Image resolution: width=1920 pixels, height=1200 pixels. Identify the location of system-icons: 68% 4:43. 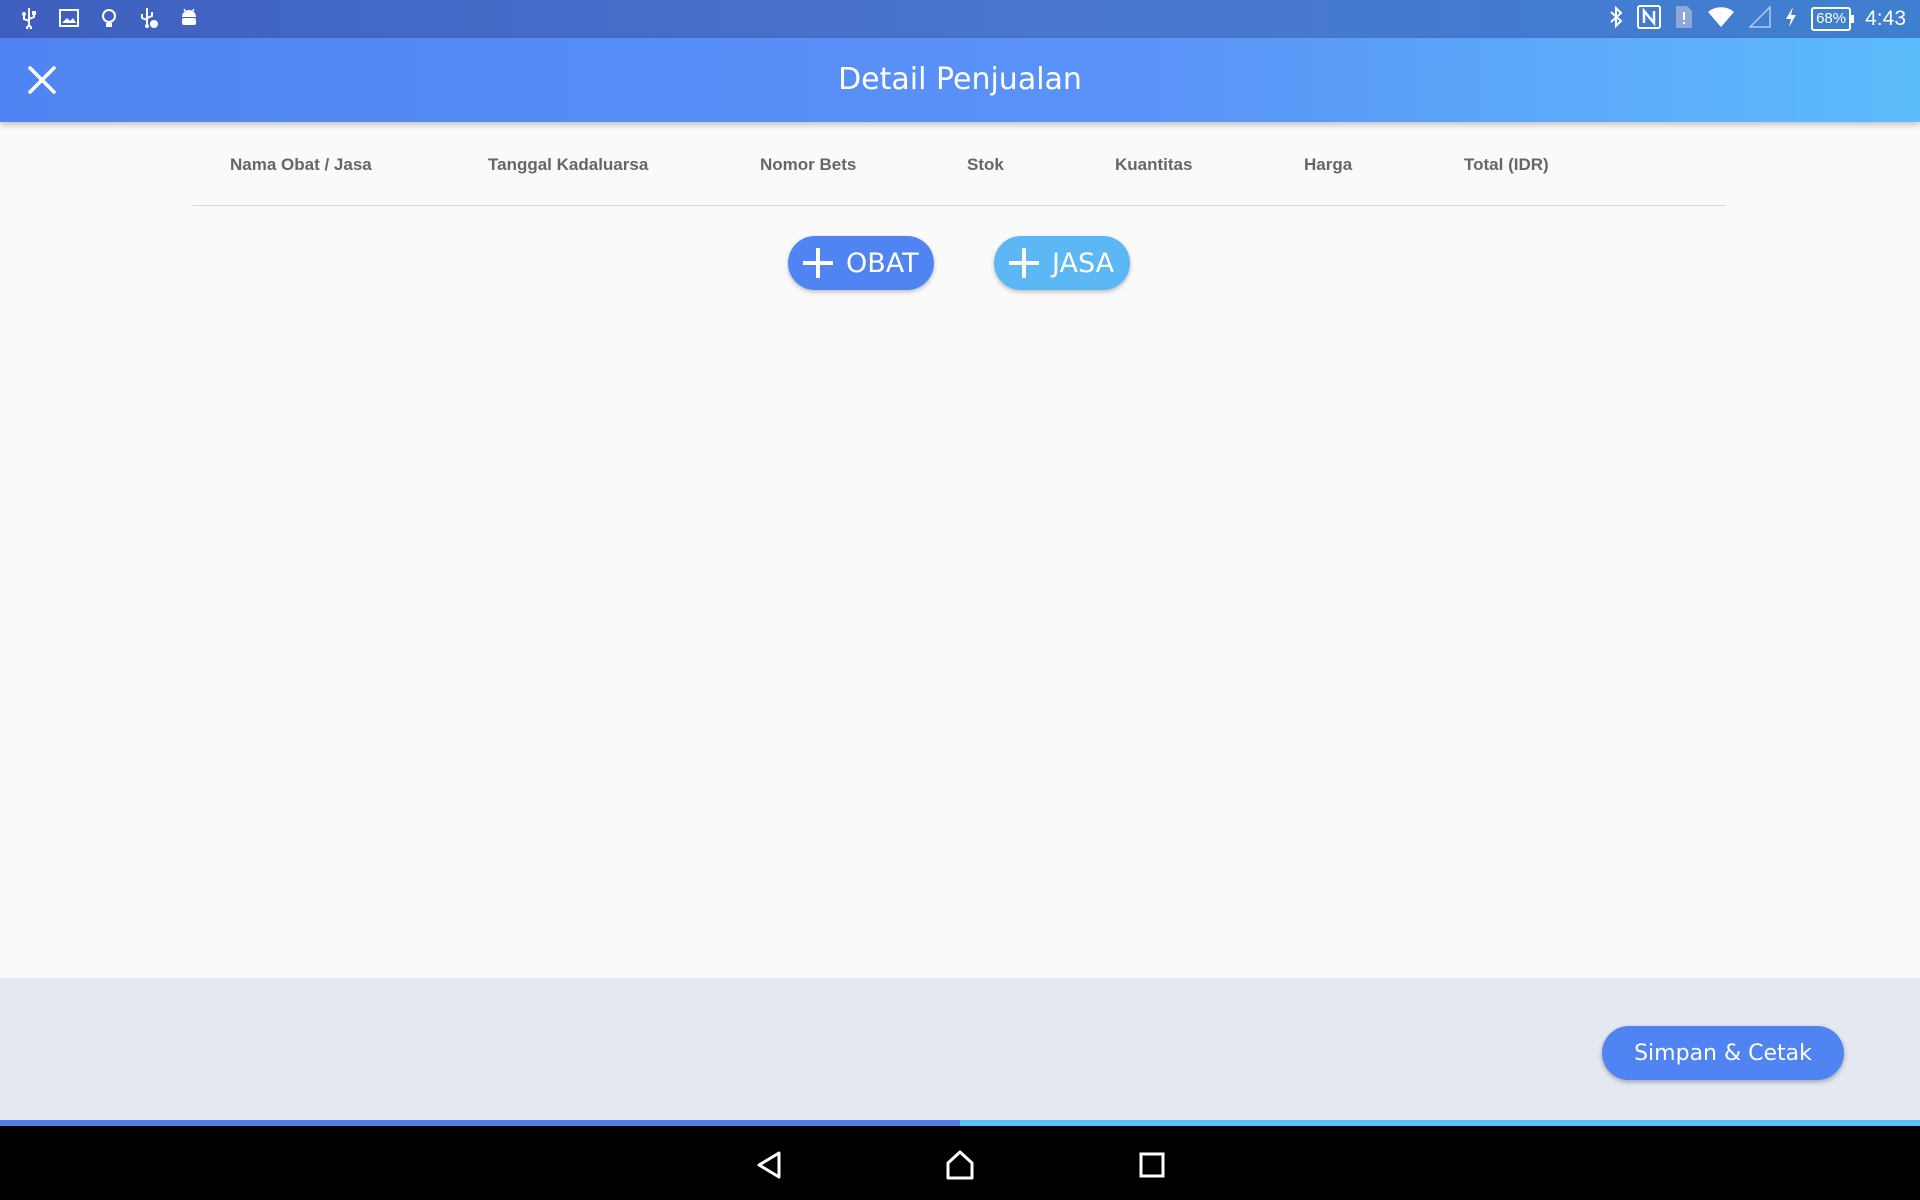
(1757, 19).